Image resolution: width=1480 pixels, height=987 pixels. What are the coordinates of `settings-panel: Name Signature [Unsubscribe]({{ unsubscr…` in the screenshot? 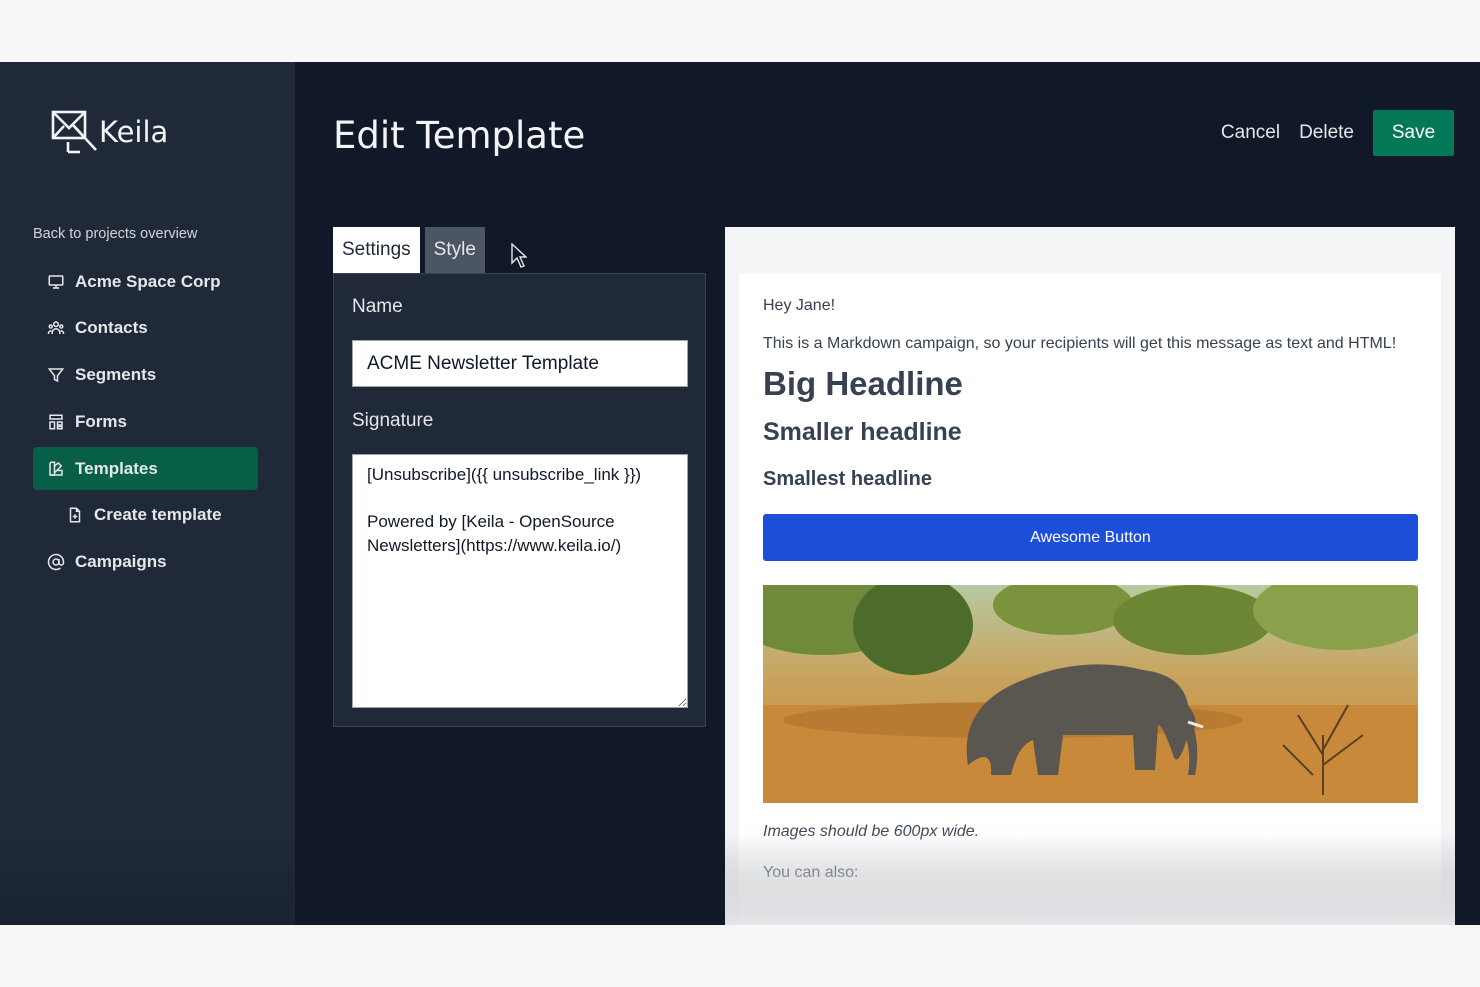 It's located at (519, 500).